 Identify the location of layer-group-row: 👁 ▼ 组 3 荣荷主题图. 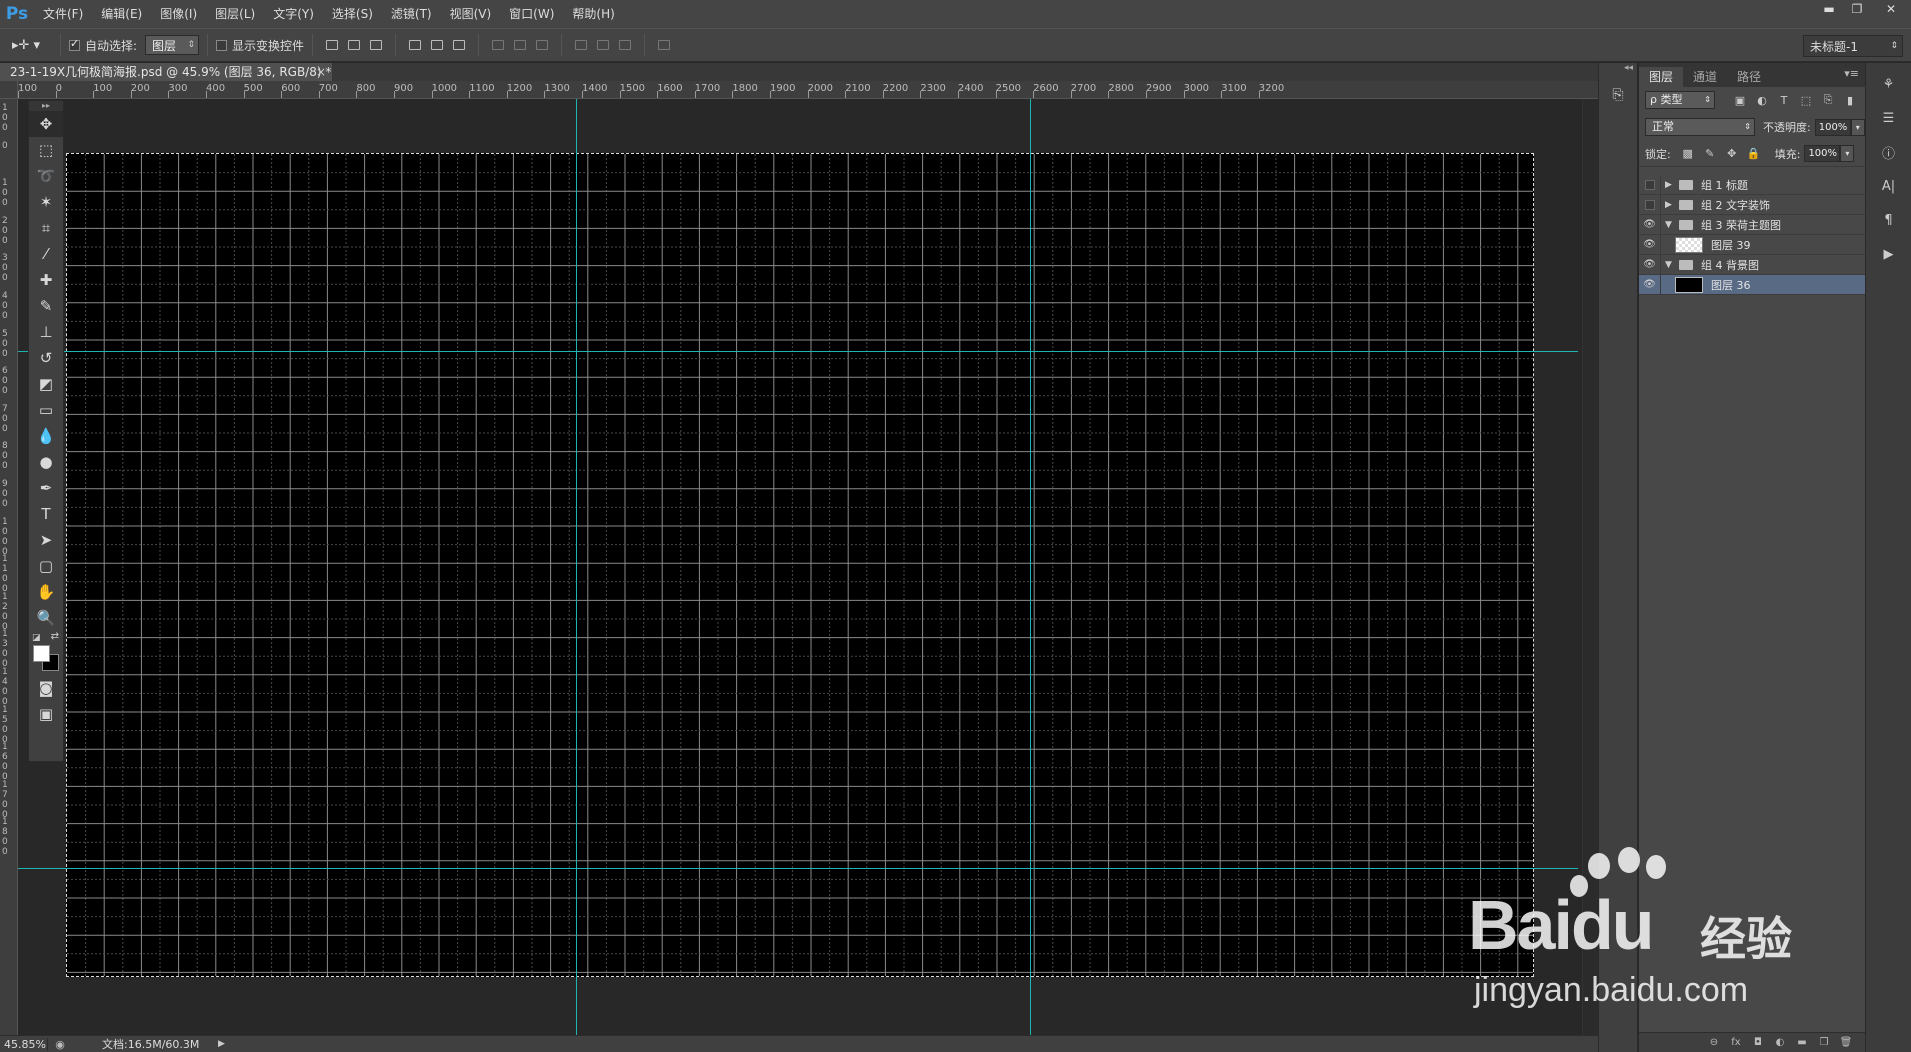
(1752, 224).